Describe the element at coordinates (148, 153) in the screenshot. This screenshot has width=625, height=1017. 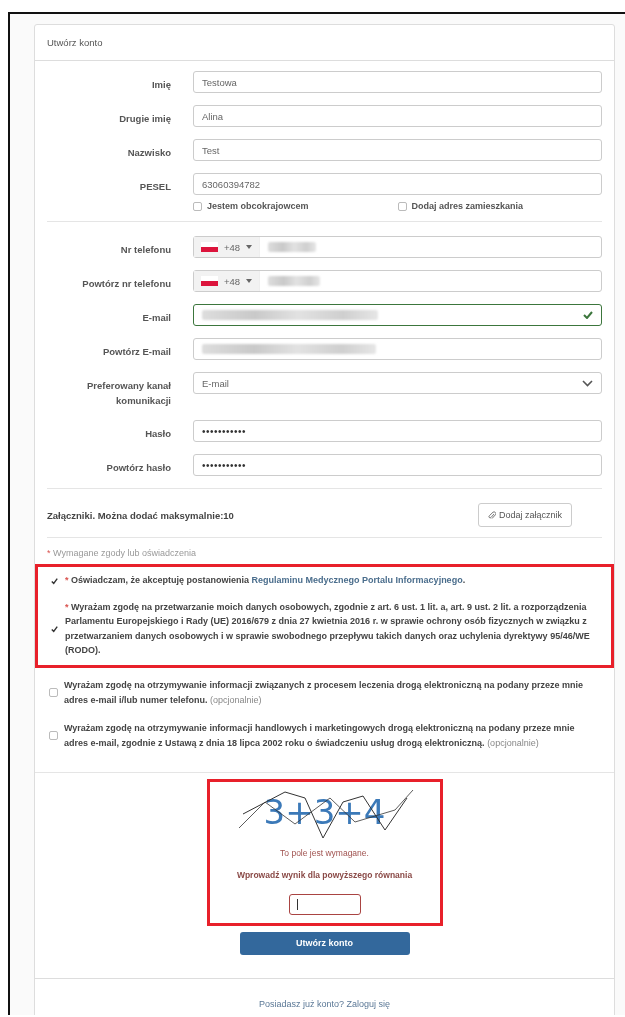
I see `field-label: Nazwisko` at that location.